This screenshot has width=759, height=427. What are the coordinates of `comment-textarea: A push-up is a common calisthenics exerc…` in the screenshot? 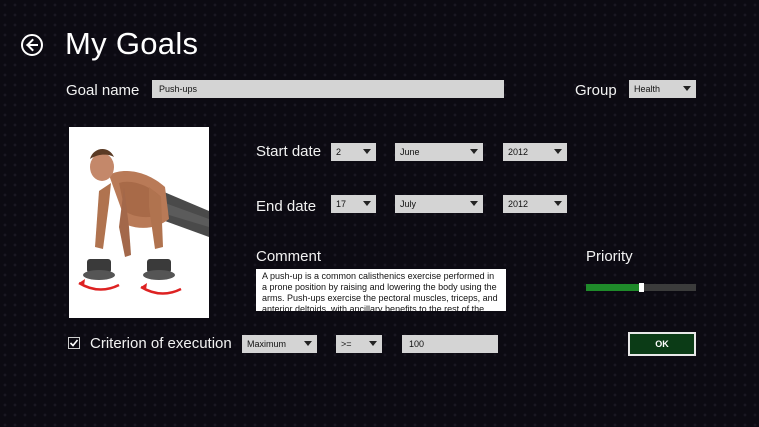 It's located at (381, 290).